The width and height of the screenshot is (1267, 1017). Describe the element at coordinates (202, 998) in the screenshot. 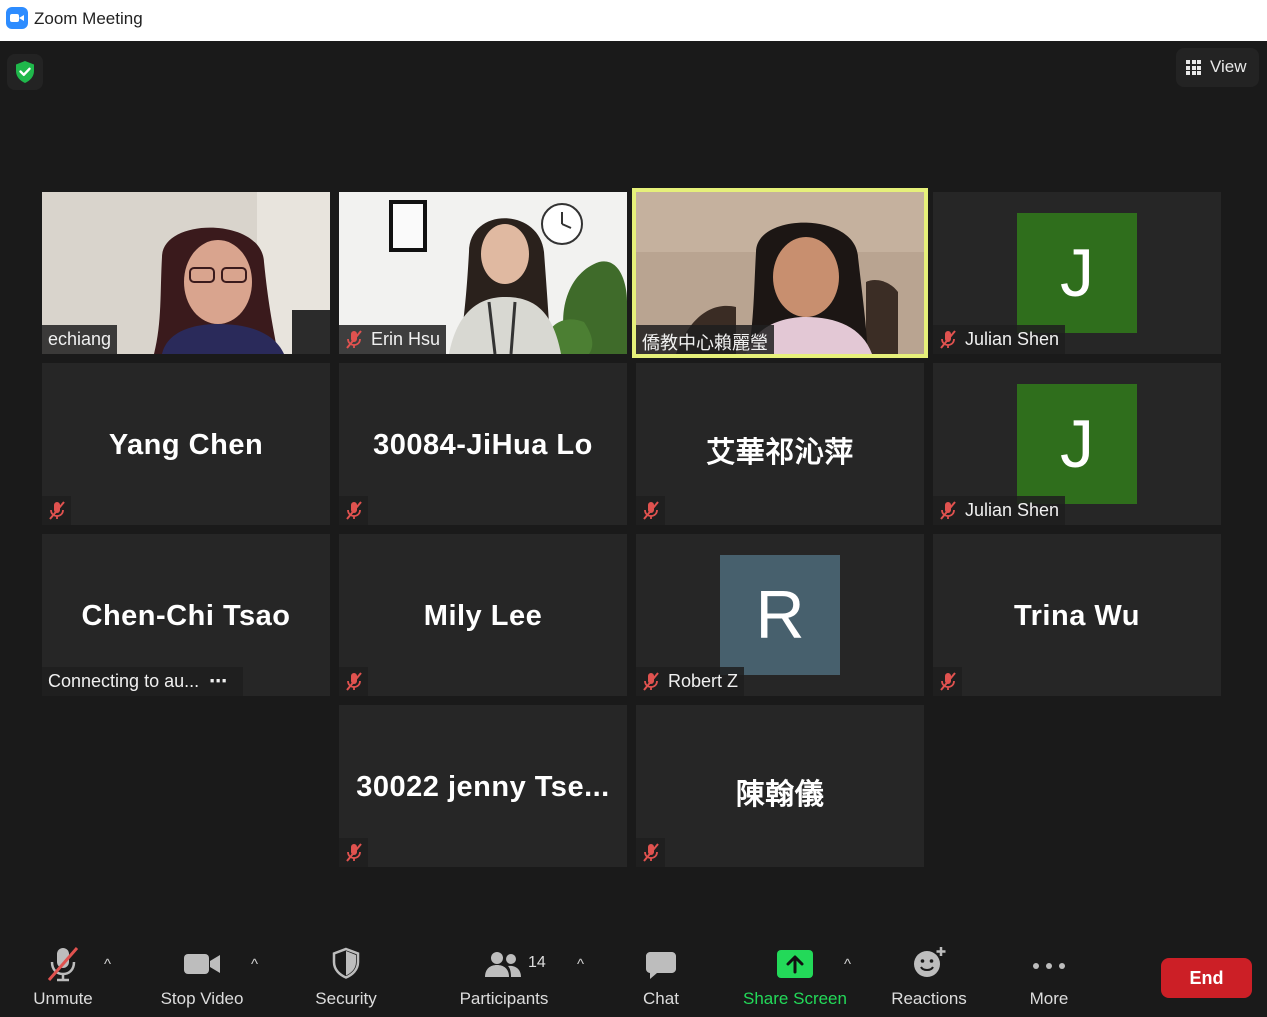

I see `stop-video-label: Stop Video` at that location.